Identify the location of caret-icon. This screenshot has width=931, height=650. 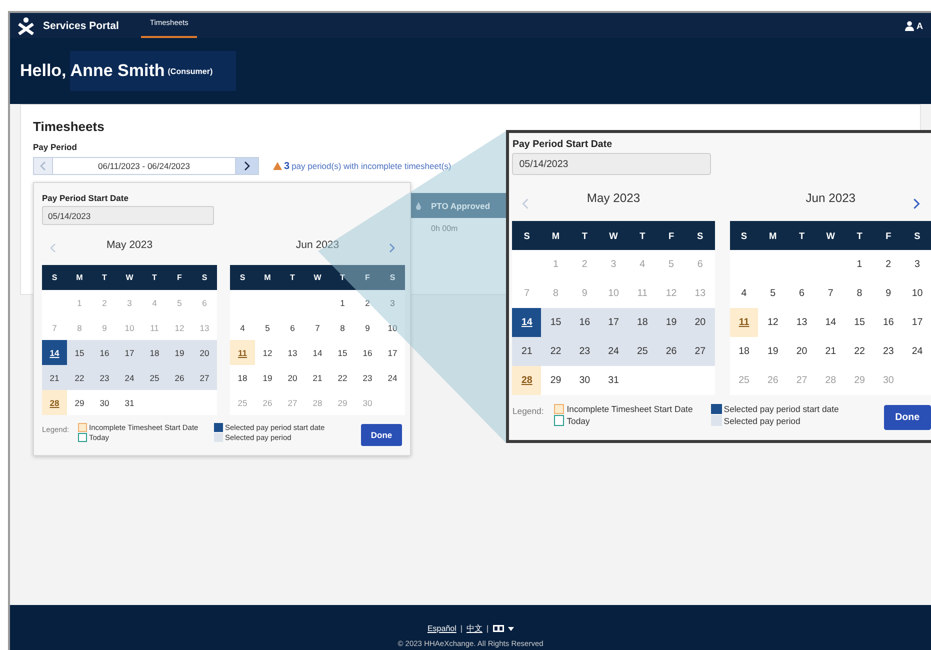
(511, 628).